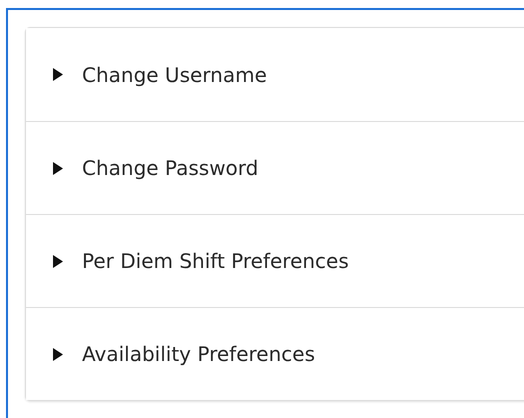 This screenshot has width=524, height=418. Describe the element at coordinates (174, 75) in the screenshot. I see `accordion-label: Change Username` at that location.